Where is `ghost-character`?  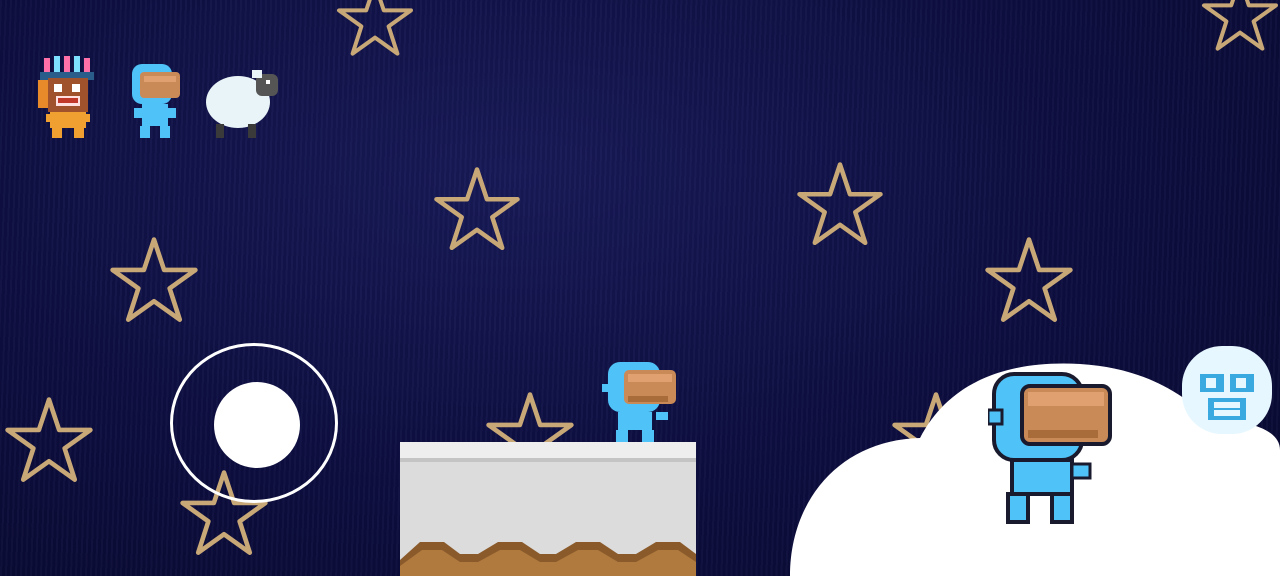 ghost-character is located at coordinates (1227, 390).